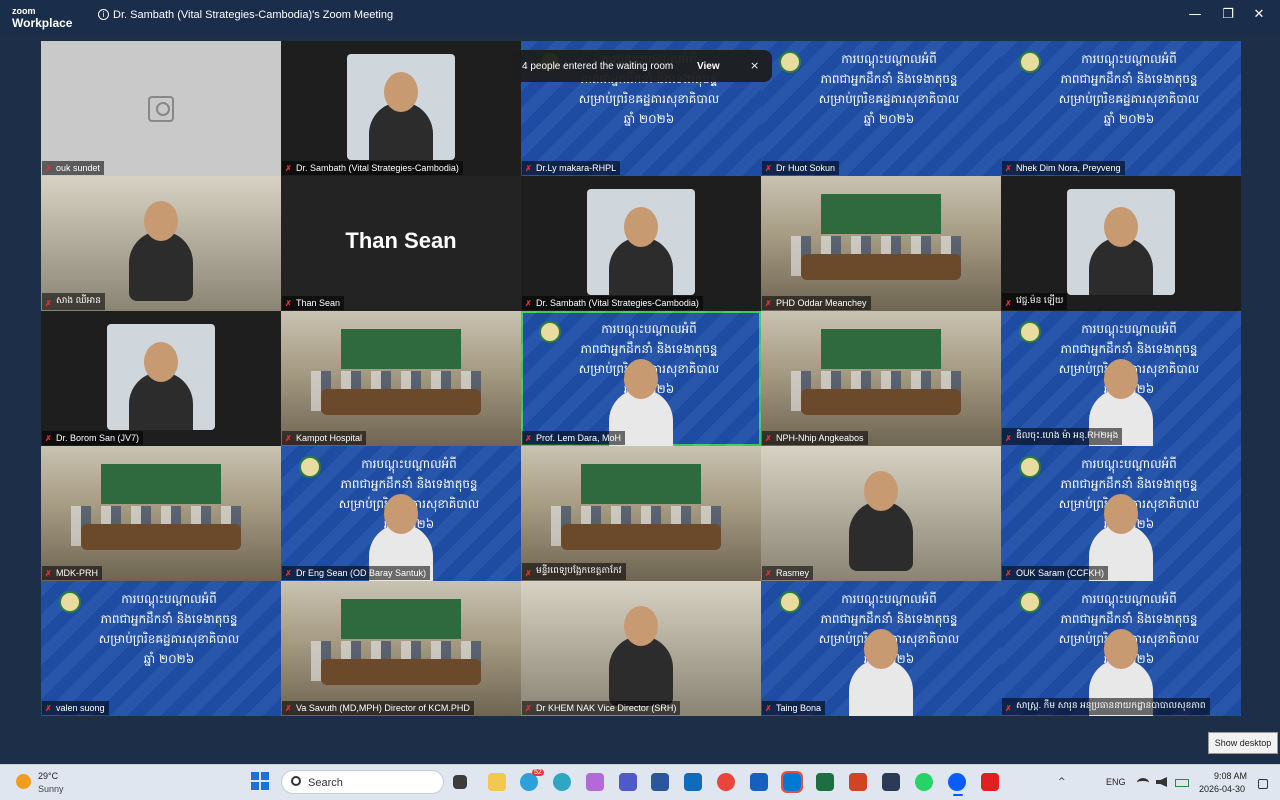  I want to click on weather-description: Sunny, so click(51, 789).